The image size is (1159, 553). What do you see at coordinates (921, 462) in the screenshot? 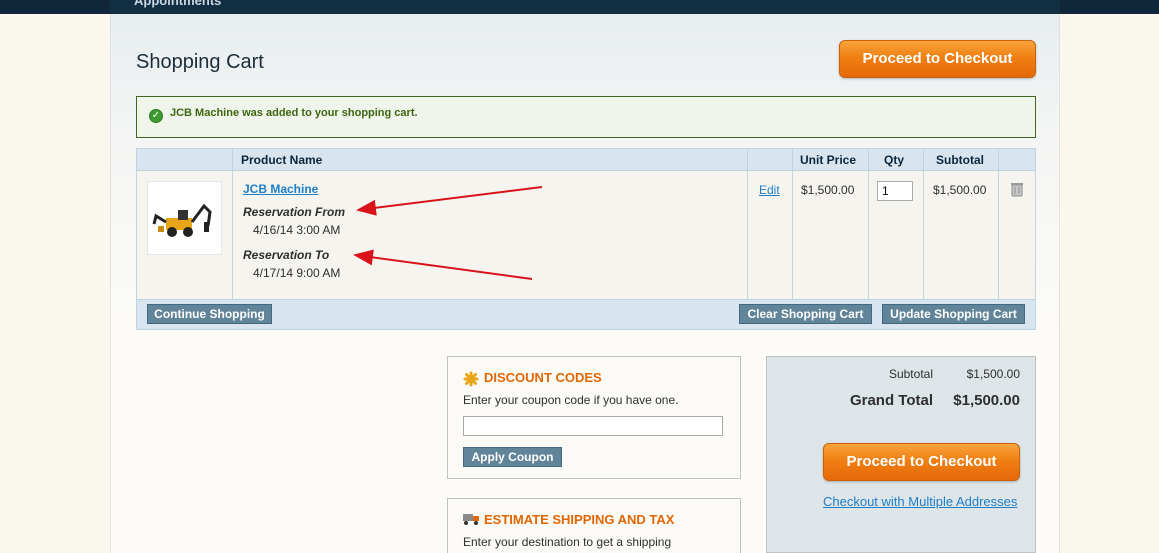
I see `proceed-to-checkout-button: Proceed to Checkout` at bounding box center [921, 462].